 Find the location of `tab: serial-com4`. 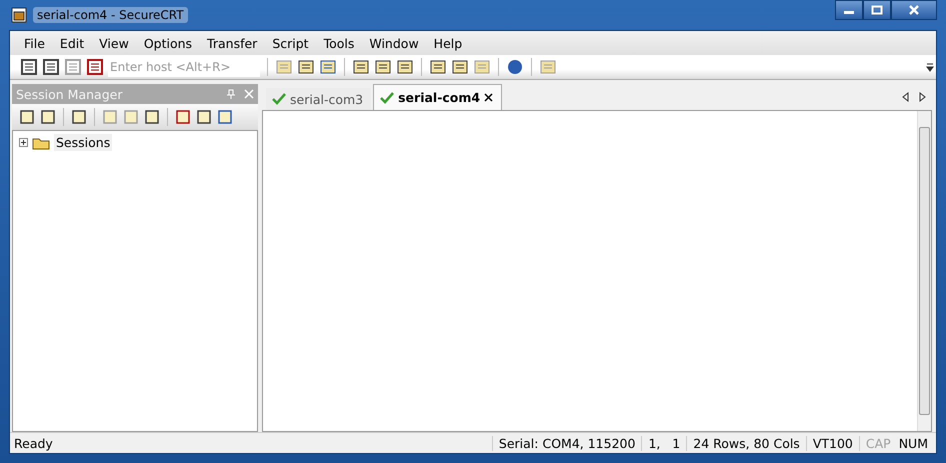

tab: serial-com4 is located at coordinates (437, 97).